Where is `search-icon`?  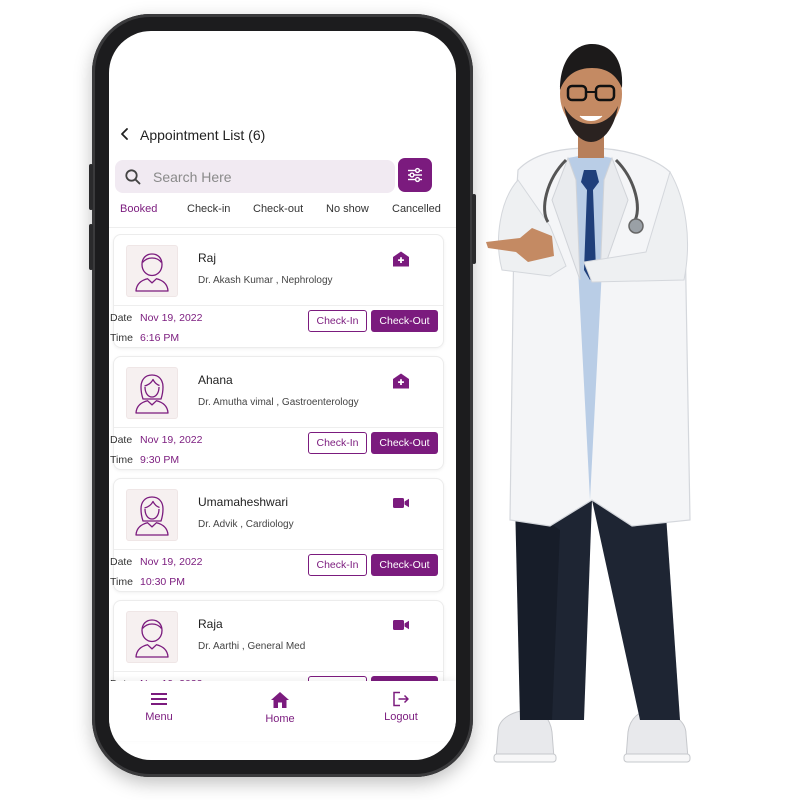 search-icon is located at coordinates (133, 177).